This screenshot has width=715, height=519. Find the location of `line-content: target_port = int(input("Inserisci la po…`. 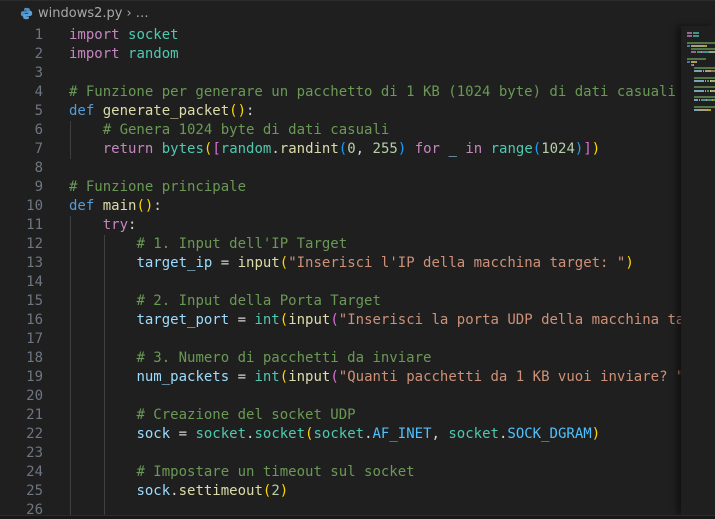

line-content: target_port = int(input("Inserisci la po… is located at coordinates (375, 320).